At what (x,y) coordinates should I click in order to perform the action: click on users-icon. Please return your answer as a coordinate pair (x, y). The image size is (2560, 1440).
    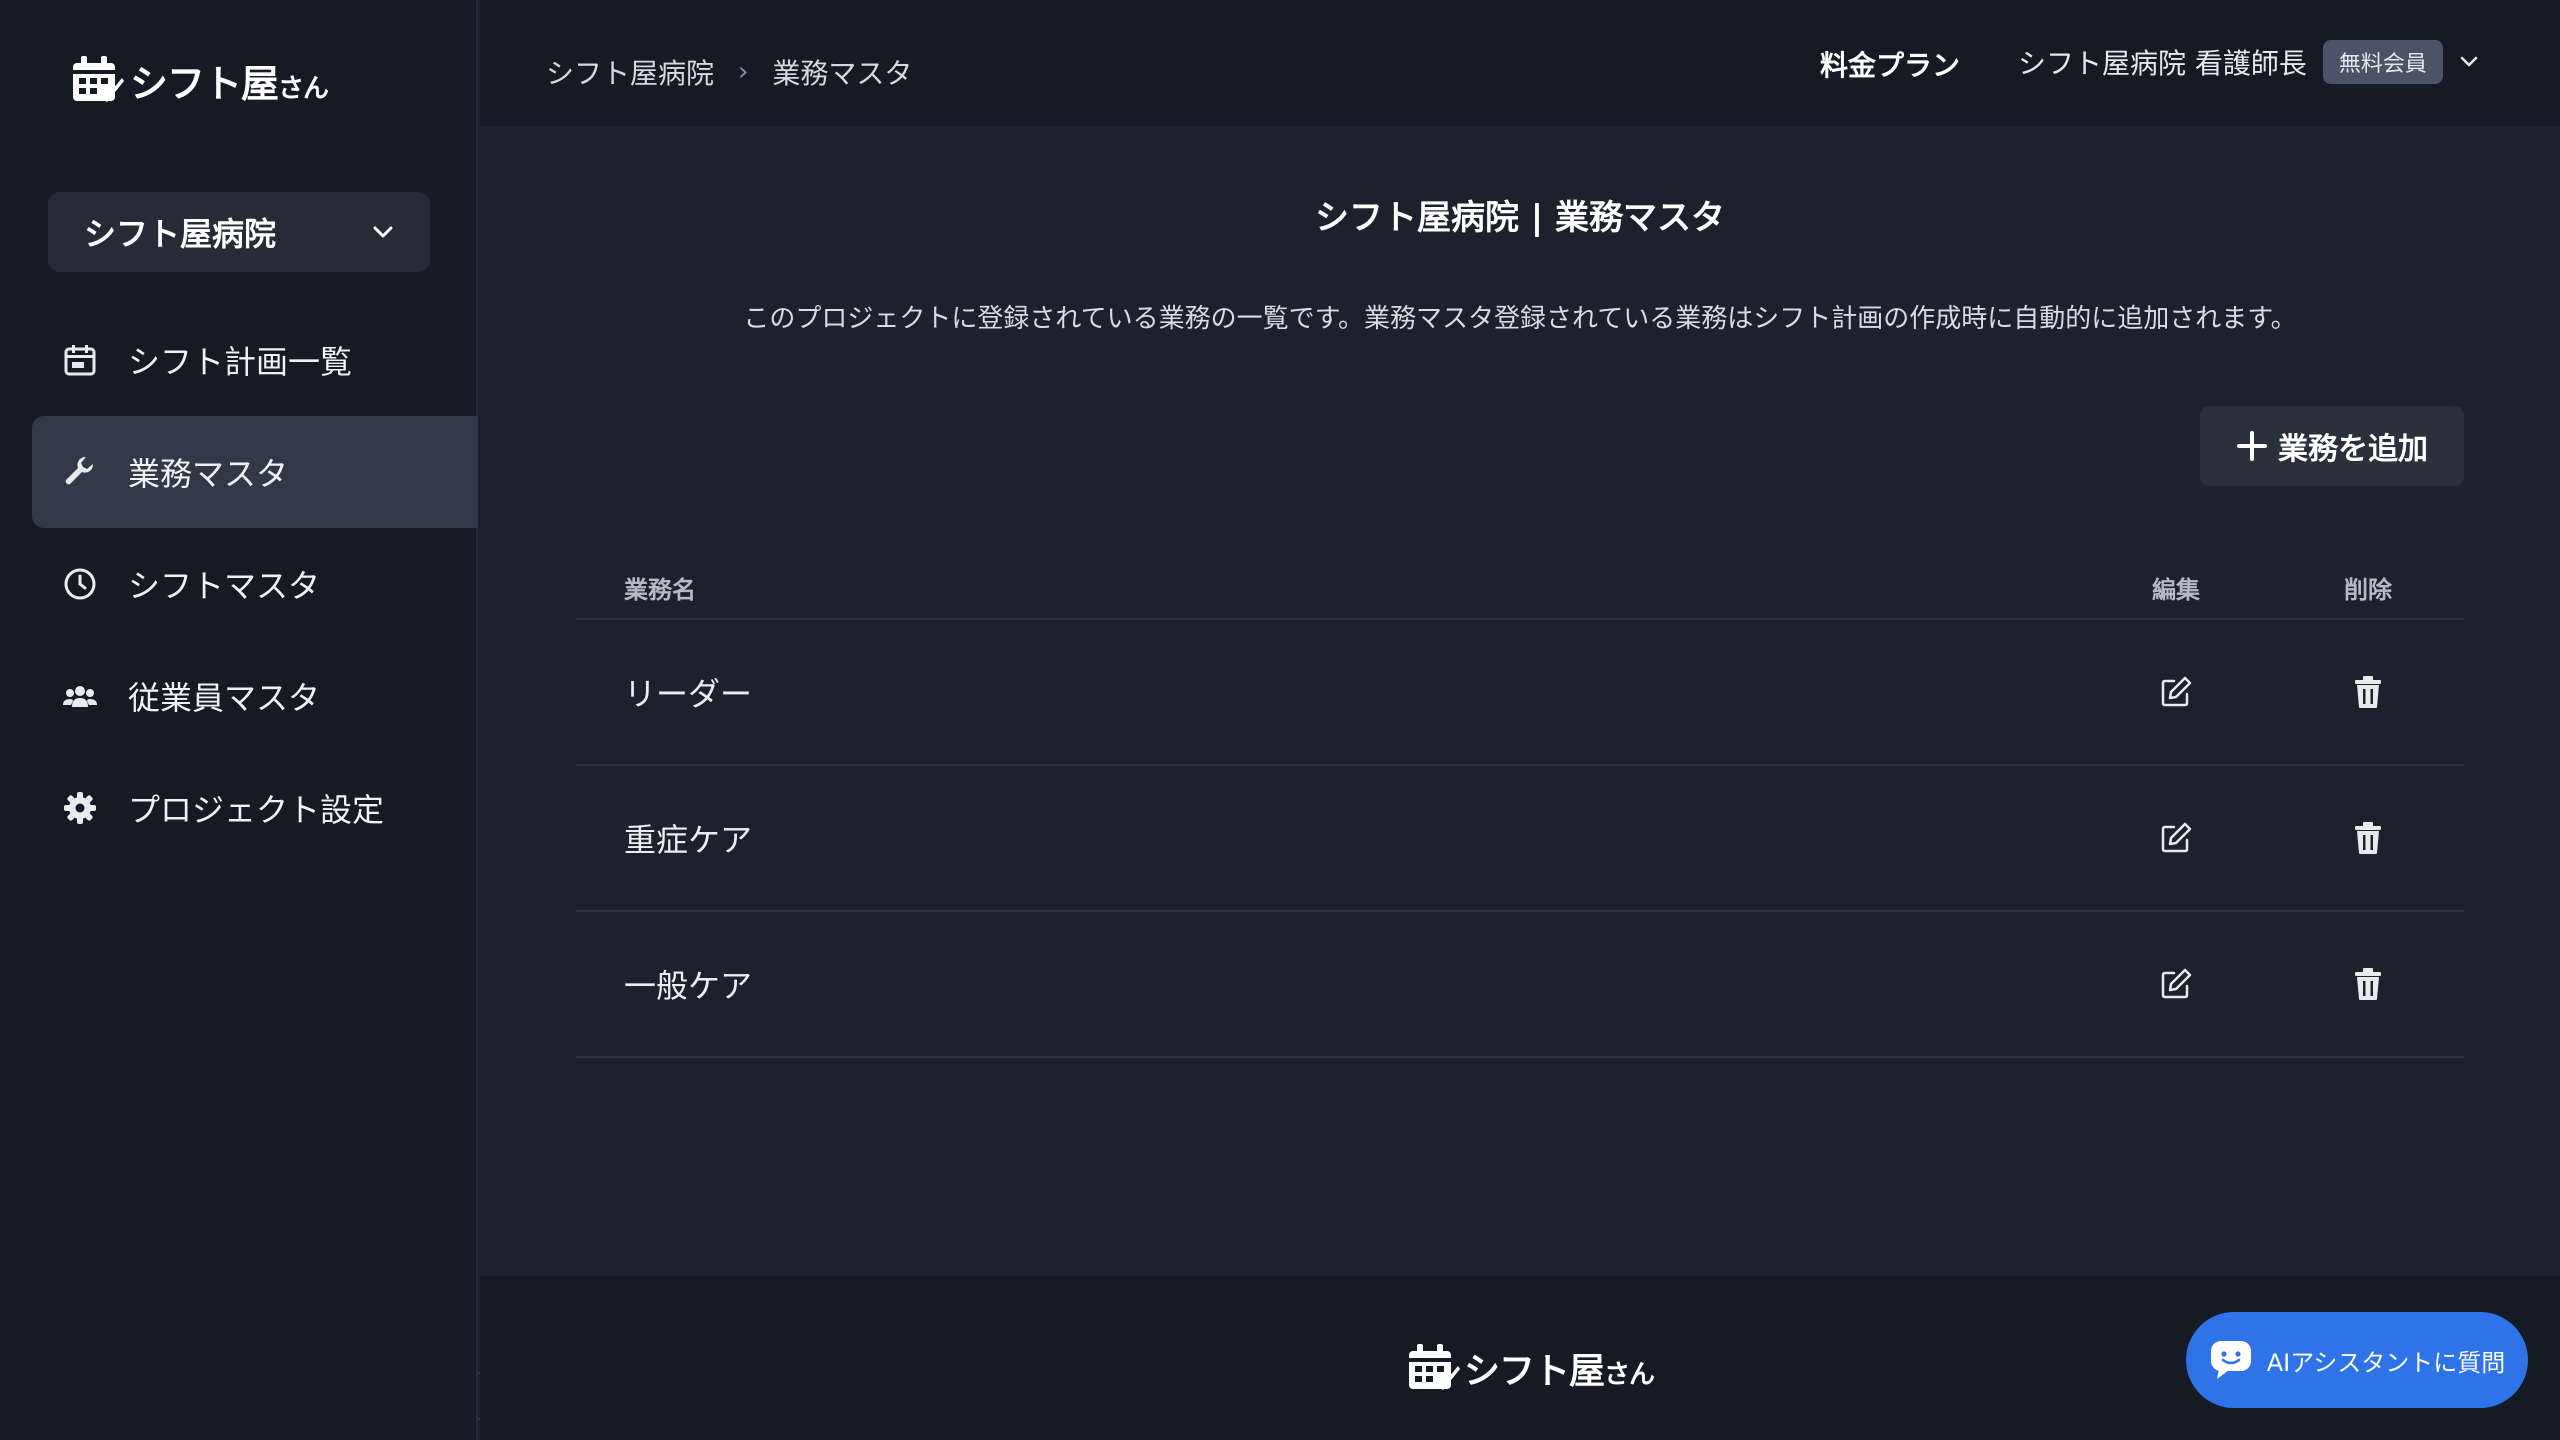
    Looking at the image, I should click on (80, 696).